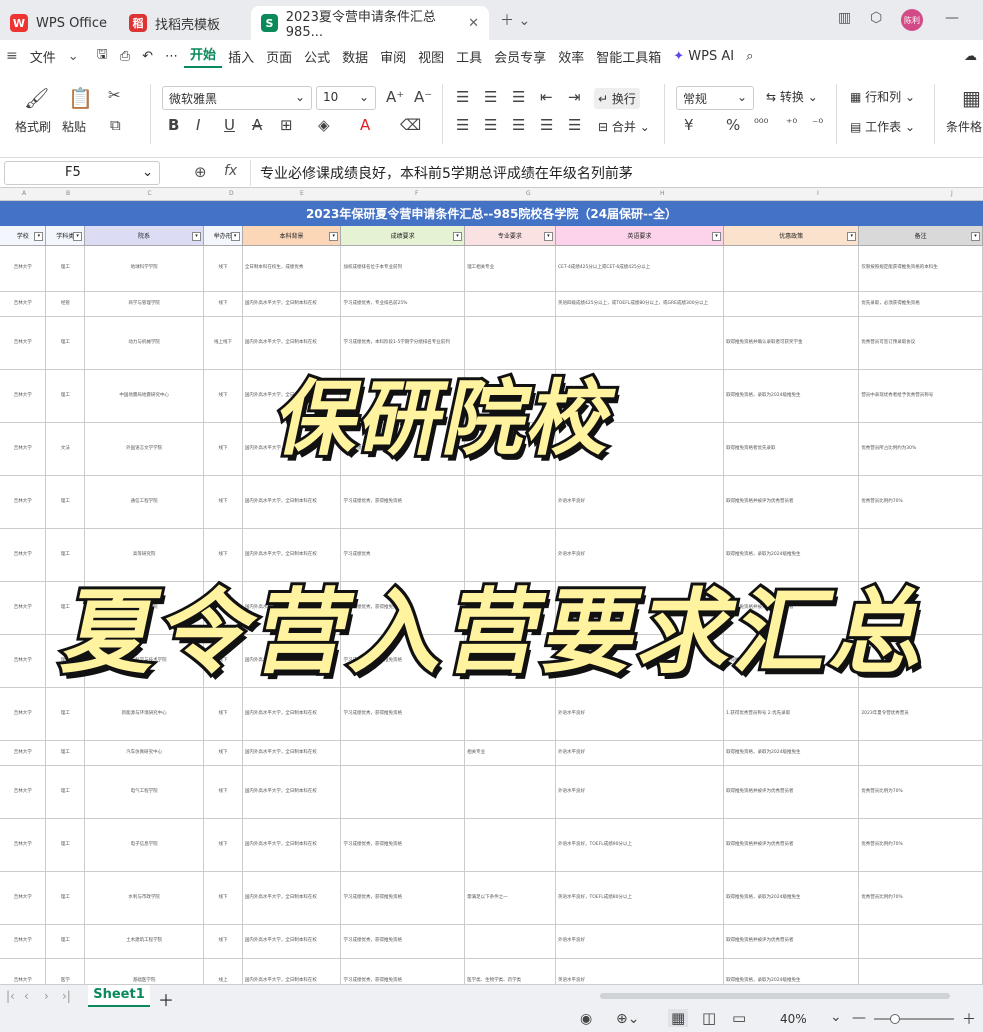 This screenshot has width=983, height=1032. Describe the element at coordinates (46, 996) in the screenshot. I see `next-sheet-icon: ›` at that location.